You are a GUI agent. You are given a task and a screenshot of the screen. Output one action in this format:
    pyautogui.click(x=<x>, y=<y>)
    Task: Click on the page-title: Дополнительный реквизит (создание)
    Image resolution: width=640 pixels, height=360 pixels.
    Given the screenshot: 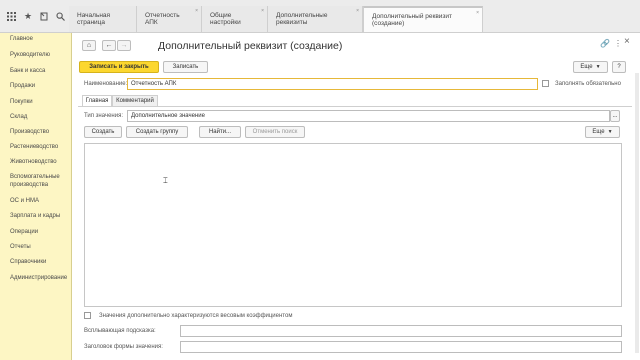 What is the action you would take?
    pyautogui.click(x=250, y=46)
    